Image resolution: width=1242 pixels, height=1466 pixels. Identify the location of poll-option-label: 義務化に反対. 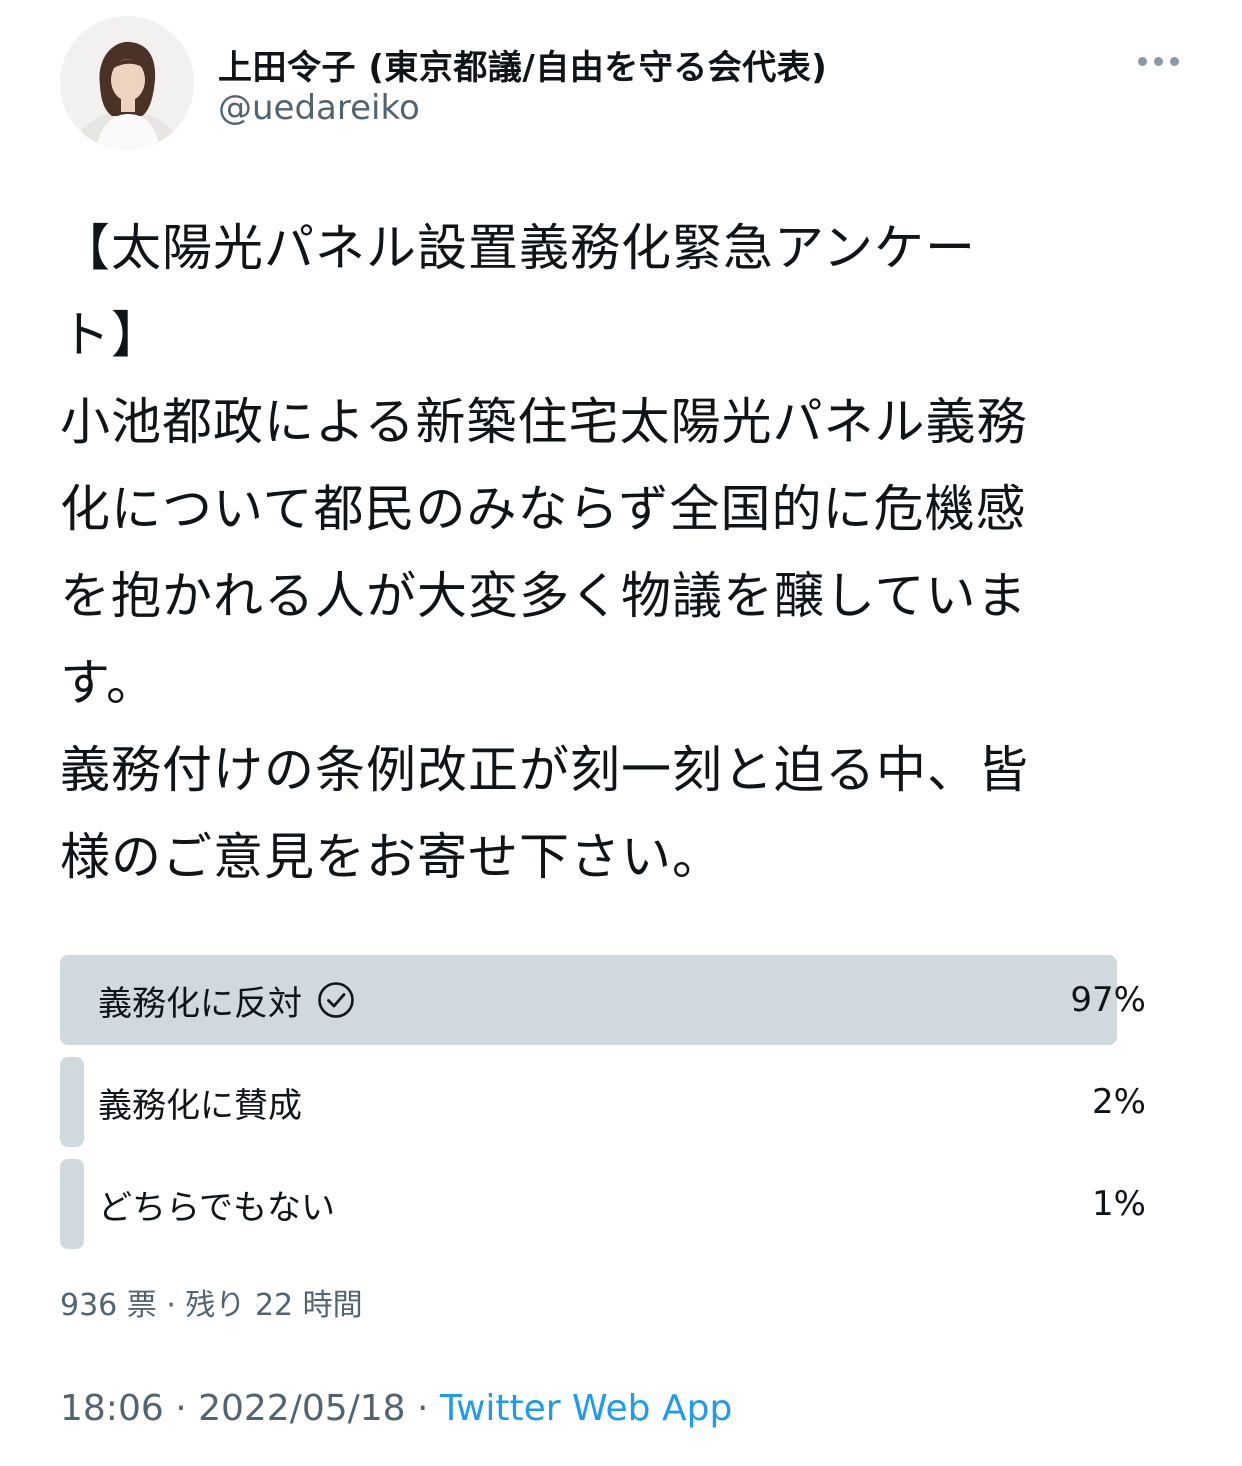
(227, 1000).